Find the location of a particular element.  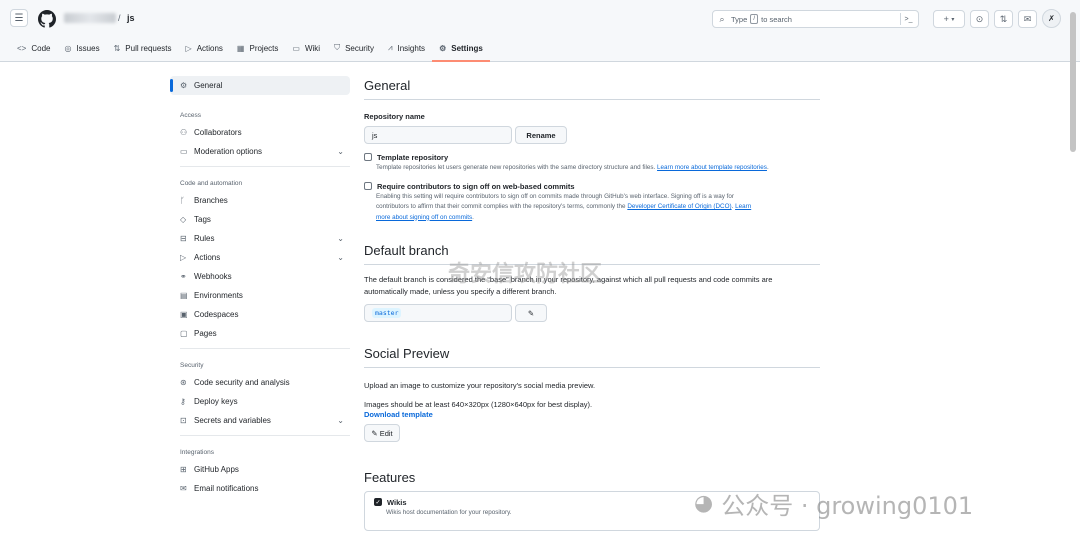

tab-actions: ▷ Actions is located at coordinates (204, 48).